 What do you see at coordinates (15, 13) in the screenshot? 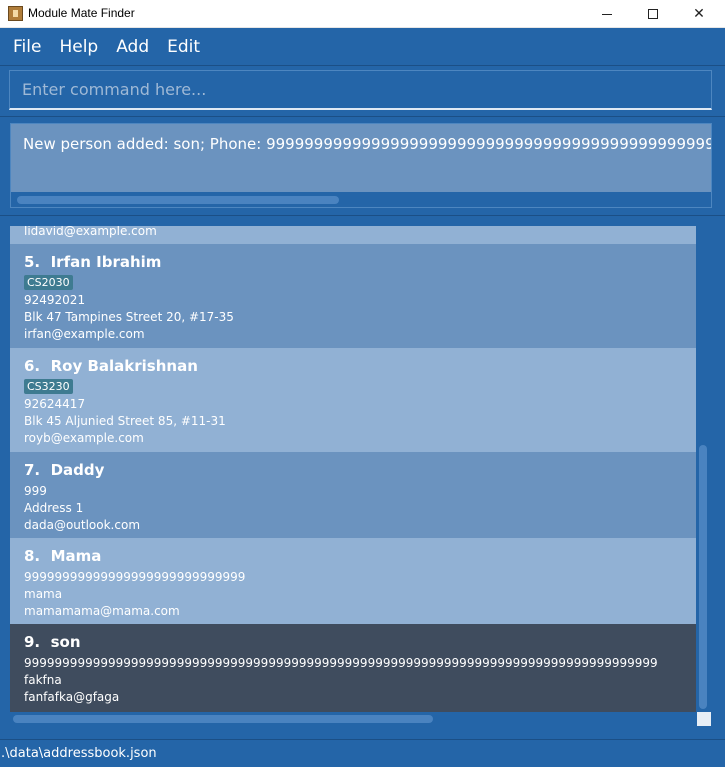
I see `app-icon` at bounding box center [15, 13].